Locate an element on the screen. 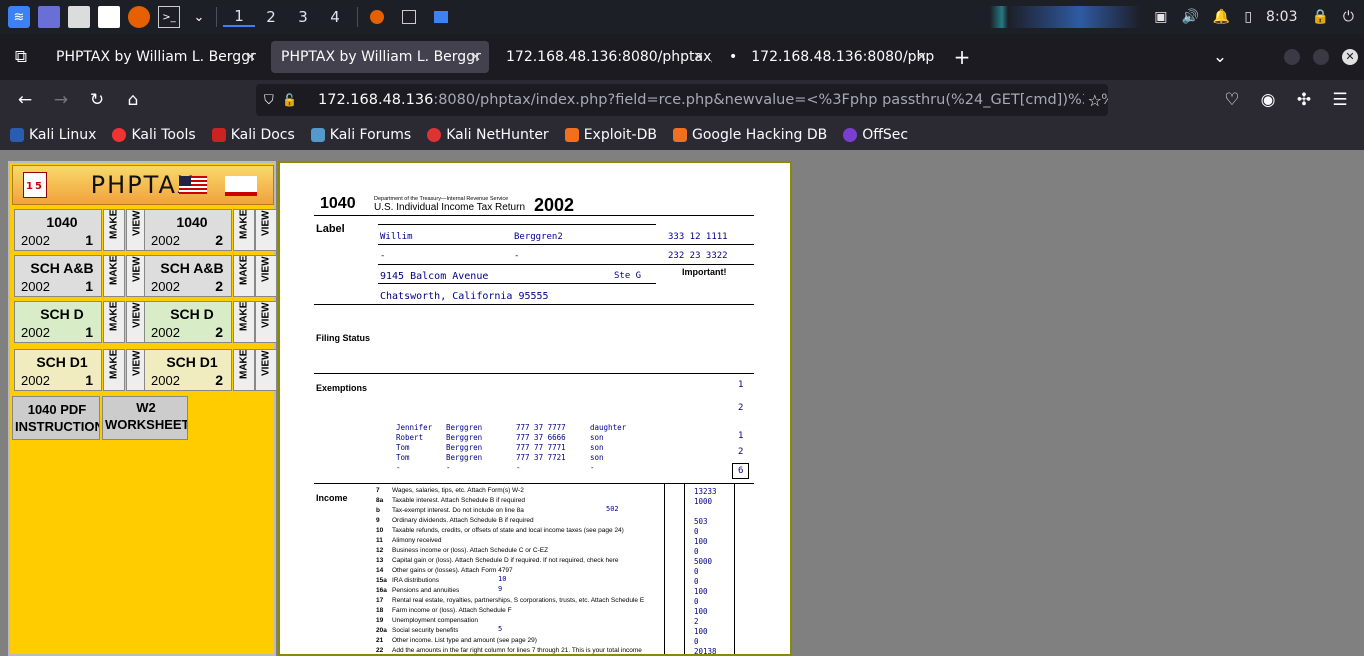 The width and height of the screenshot is (1364, 656). bell-icon: 🔔 is located at coordinates (1221, 17).